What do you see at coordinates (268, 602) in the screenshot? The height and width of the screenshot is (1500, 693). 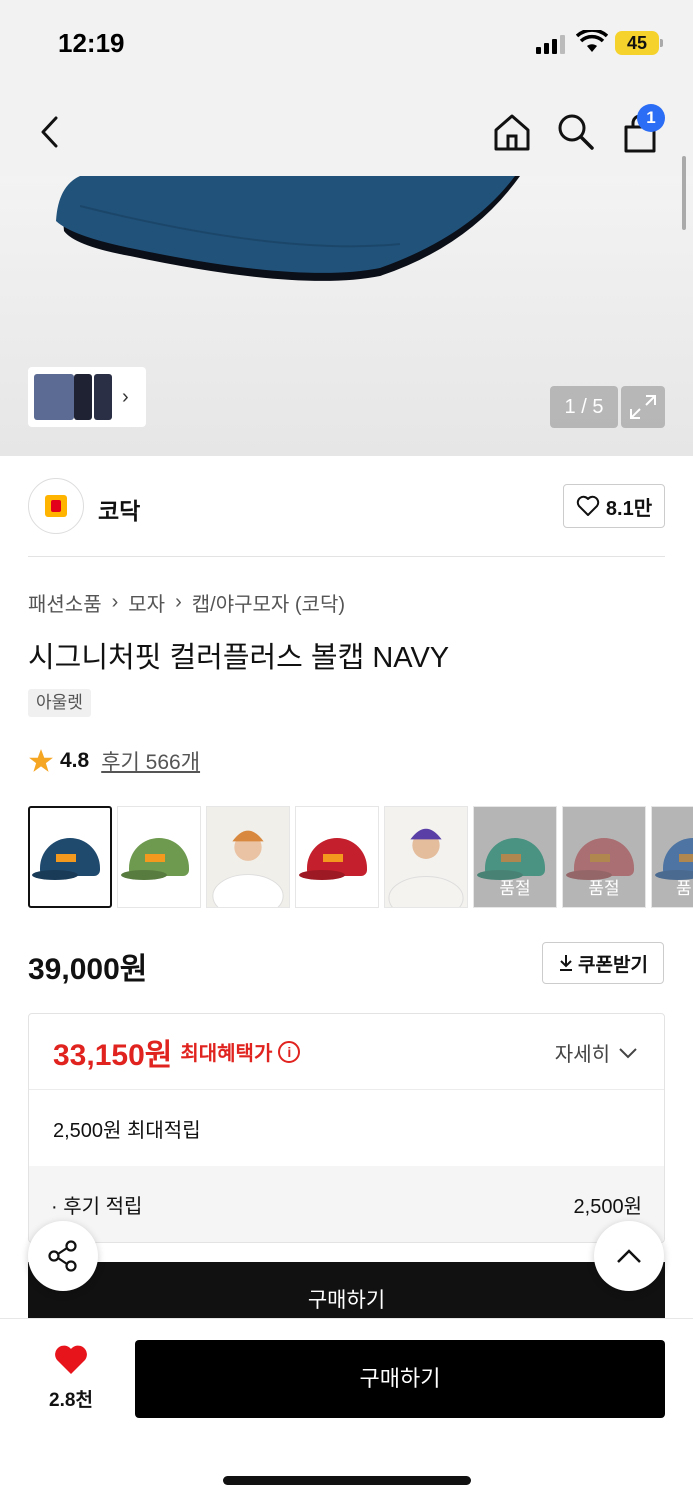 I see `breadcrumb-item: 캡/야구모자 (코닥)` at bounding box center [268, 602].